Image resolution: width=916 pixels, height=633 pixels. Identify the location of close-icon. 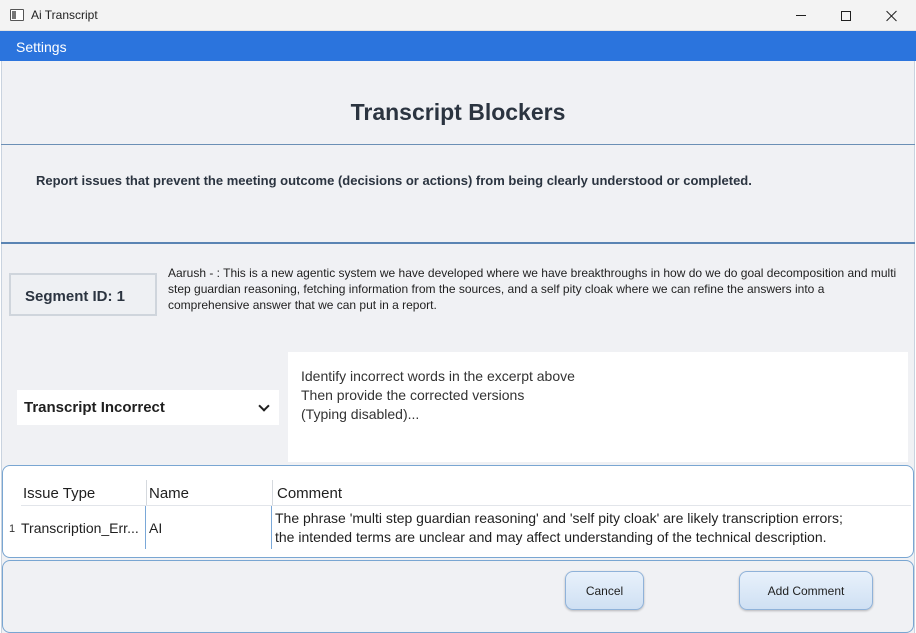
(892, 16).